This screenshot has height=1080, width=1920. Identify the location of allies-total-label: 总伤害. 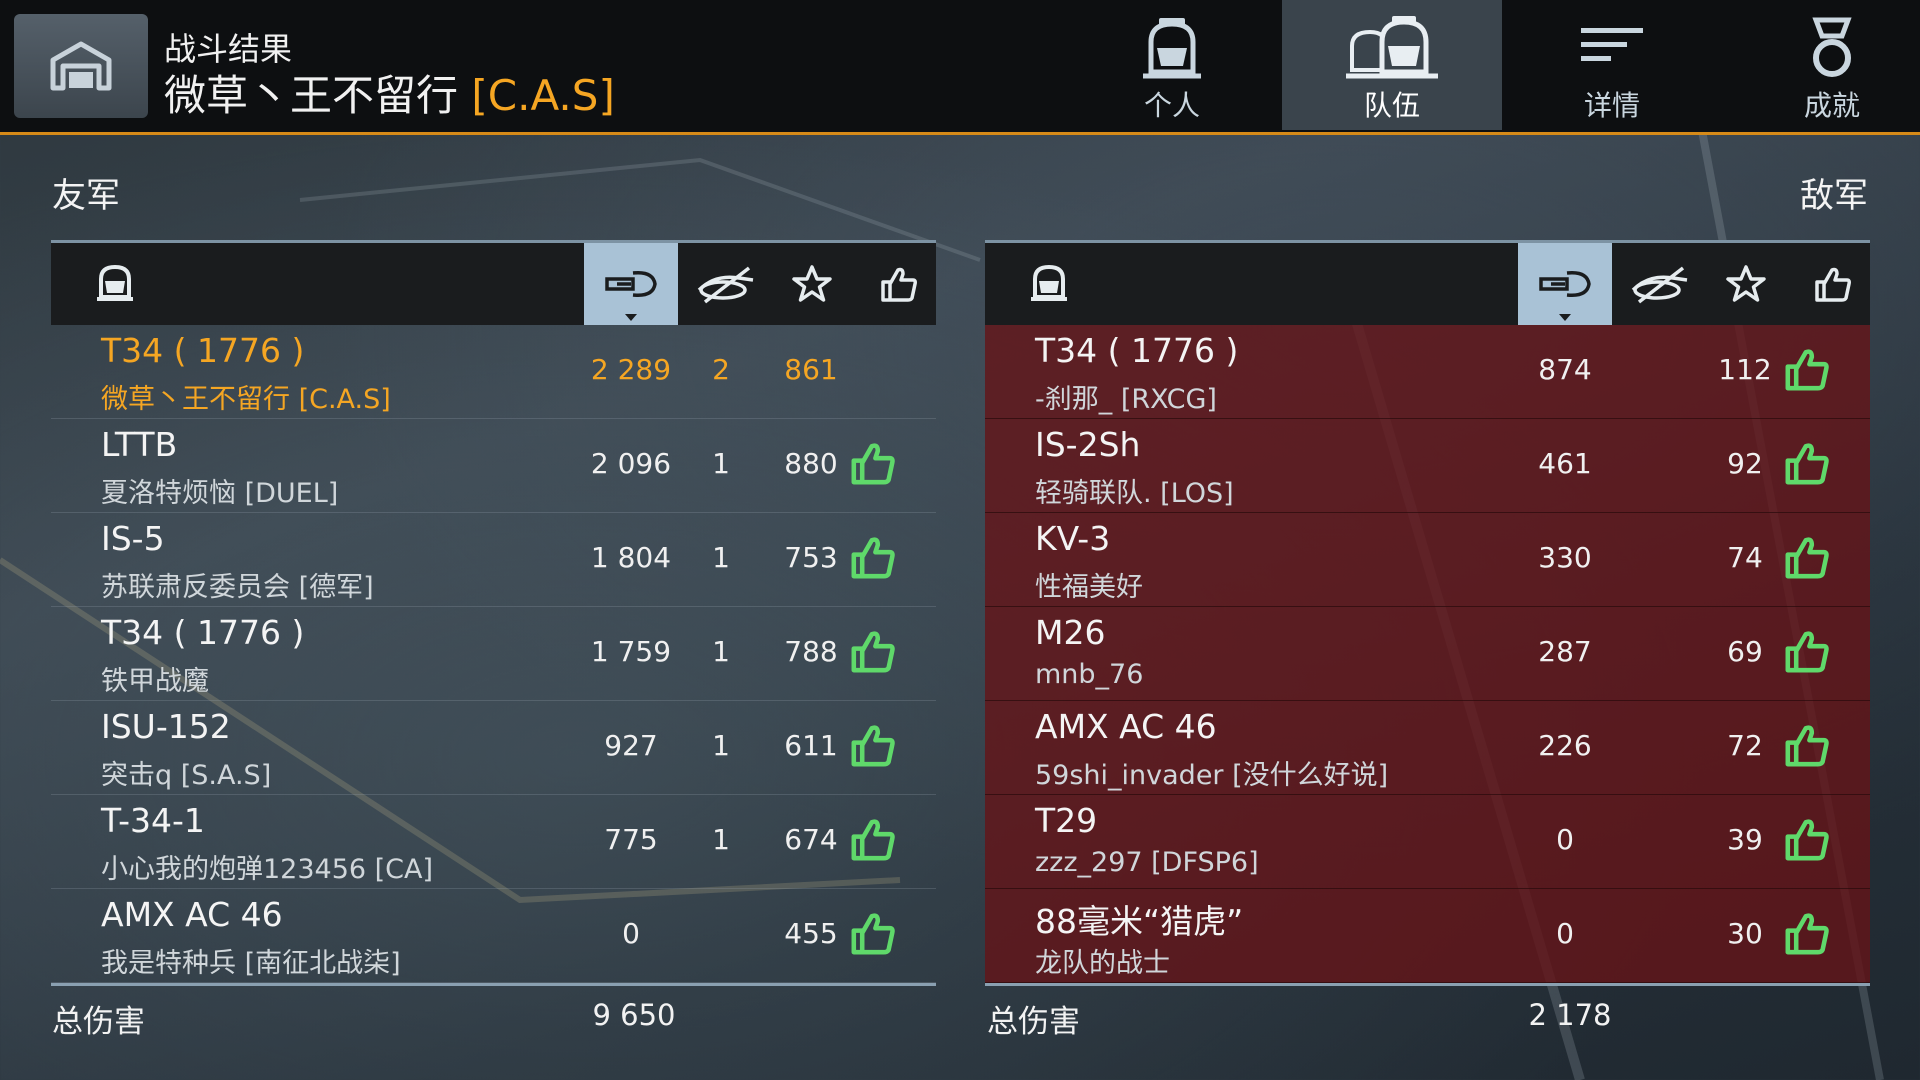
(98, 1022).